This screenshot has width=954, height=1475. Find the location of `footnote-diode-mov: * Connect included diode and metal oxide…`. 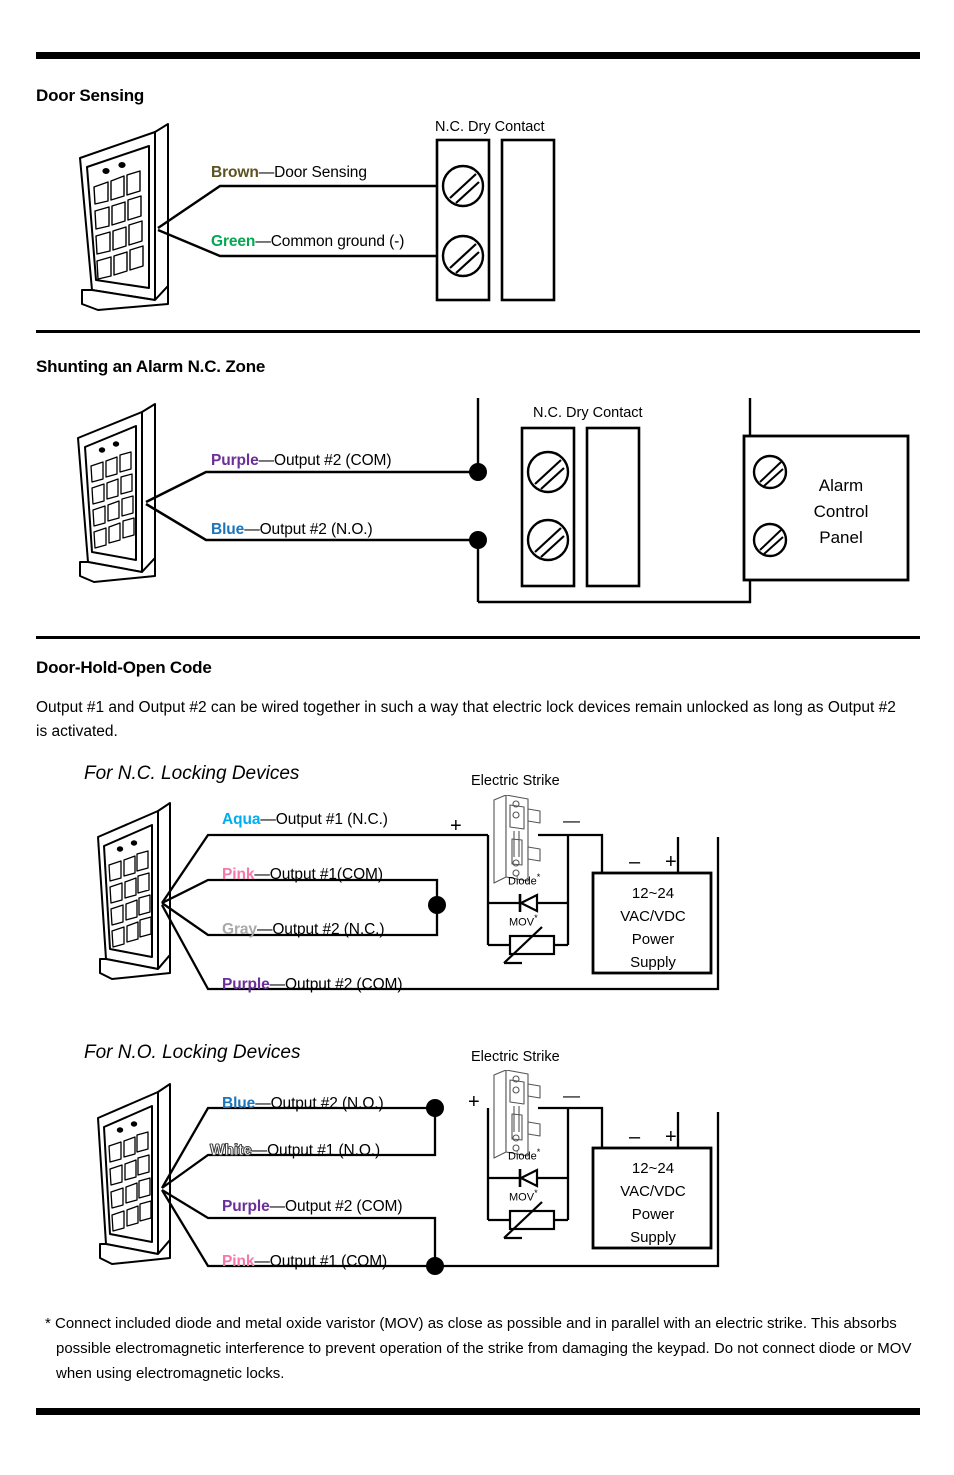

footnote-diode-mov: * Connect included diode and metal oxide… is located at coordinates (478, 1348).